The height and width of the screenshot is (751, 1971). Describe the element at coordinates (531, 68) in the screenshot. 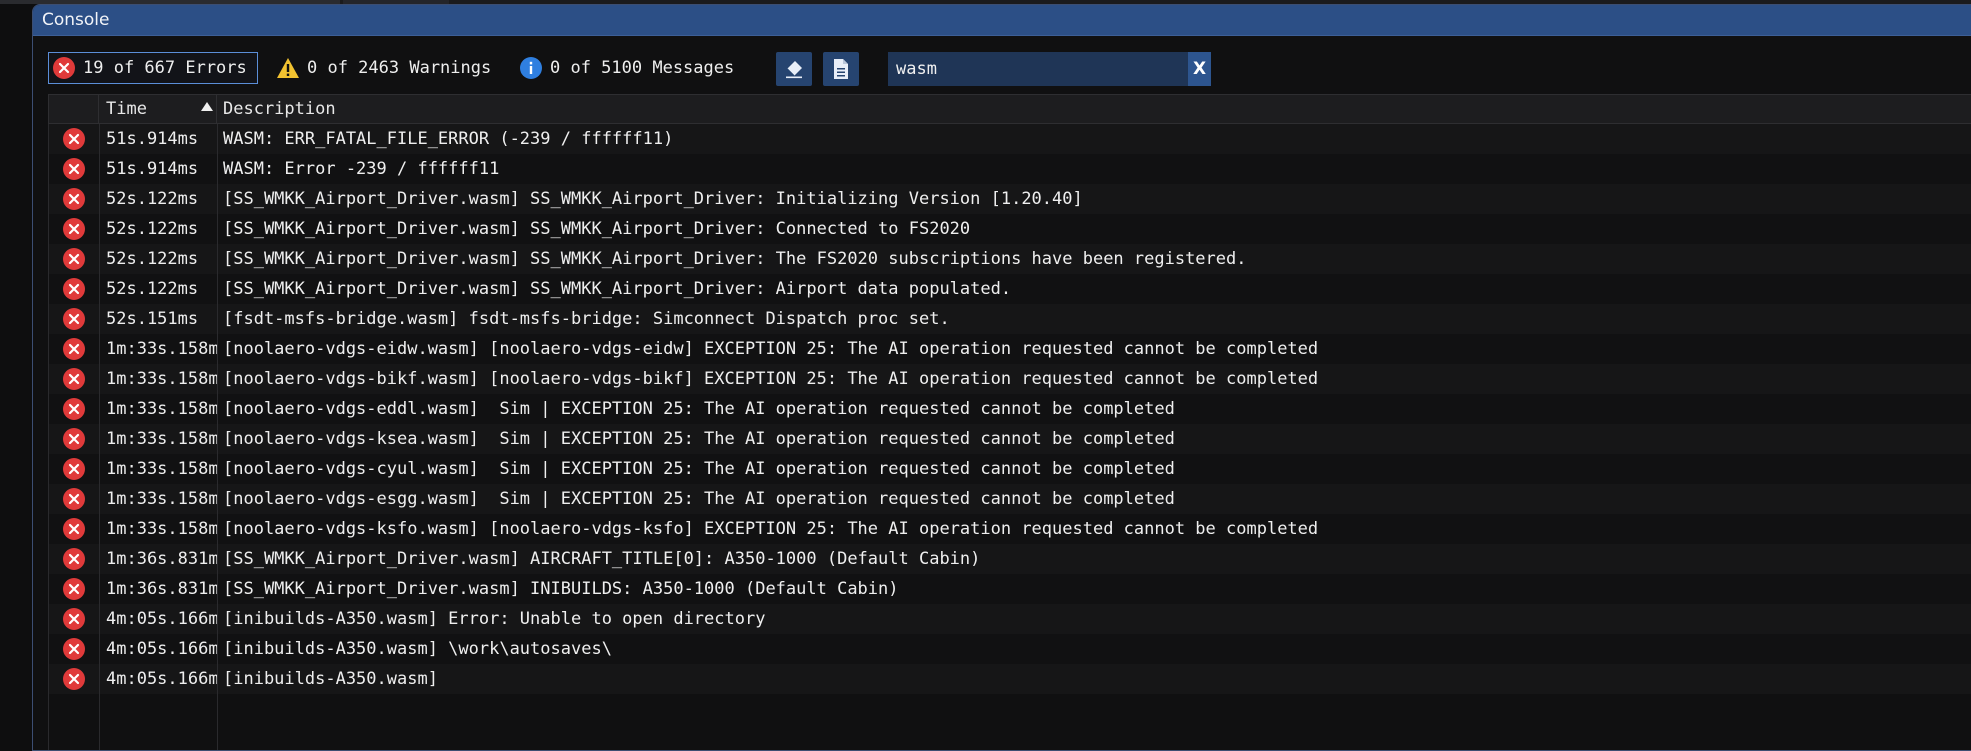

I see `info-icon` at that location.